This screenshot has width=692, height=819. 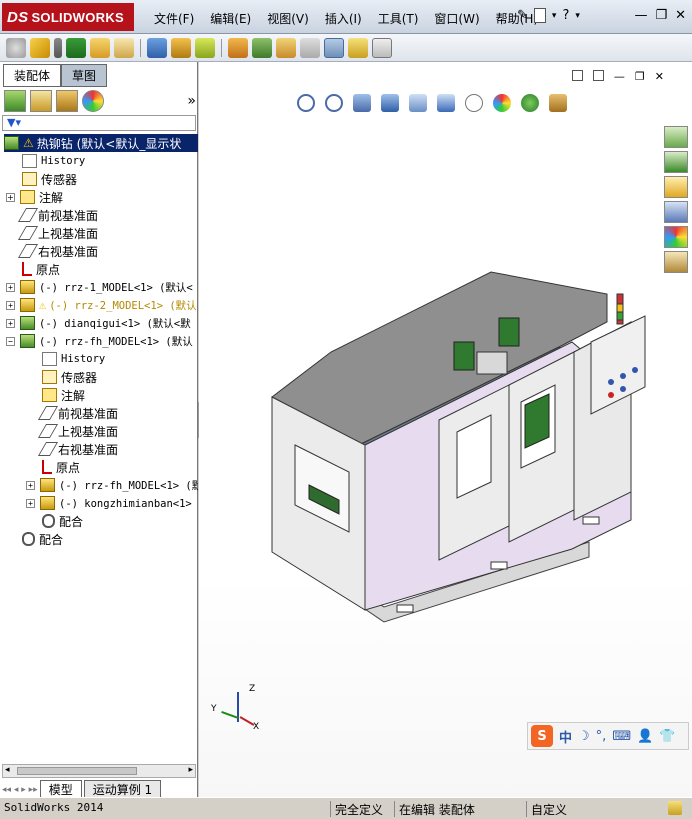 I want to click on user-icon: 👤, so click(x=645, y=736).